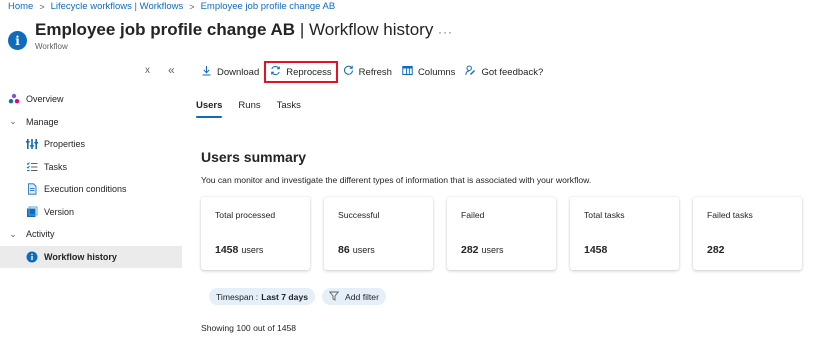 This screenshot has width=829, height=342. Describe the element at coordinates (238, 72) in the screenshot. I see `download-label: Download` at that location.